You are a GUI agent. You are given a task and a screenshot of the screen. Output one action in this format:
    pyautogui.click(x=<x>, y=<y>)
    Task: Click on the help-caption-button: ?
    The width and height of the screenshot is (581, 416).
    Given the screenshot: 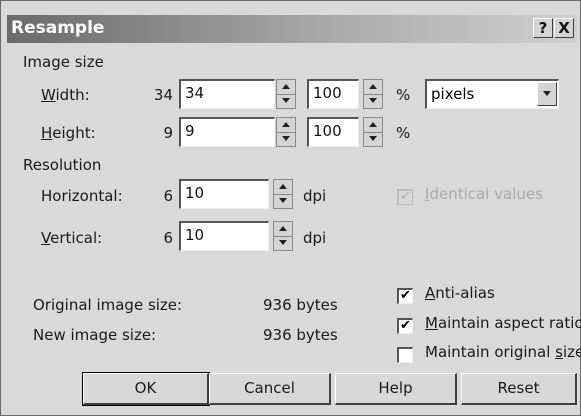 What is the action you would take?
    pyautogui.click(x=543, y=28)
    